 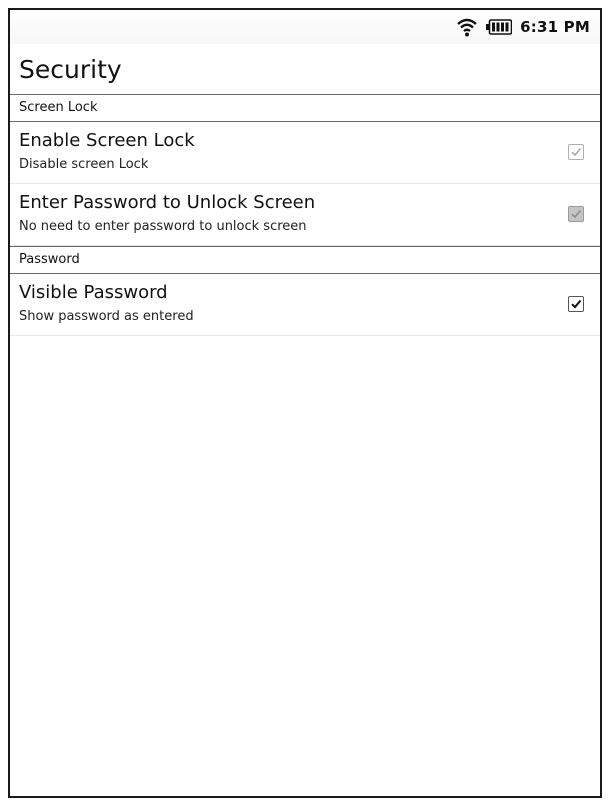 What do you see at coordinates (305, 260) in the screenshot?
I see `section-header-password: Password` at bounding box center [305, 260].